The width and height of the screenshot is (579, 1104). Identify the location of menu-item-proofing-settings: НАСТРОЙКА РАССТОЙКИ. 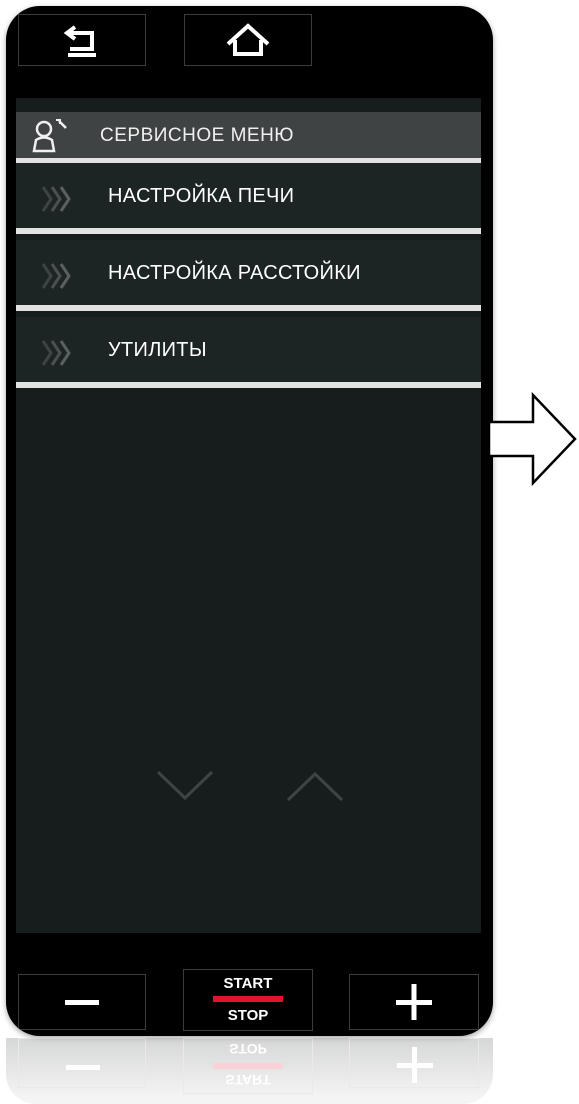
(248, 275).